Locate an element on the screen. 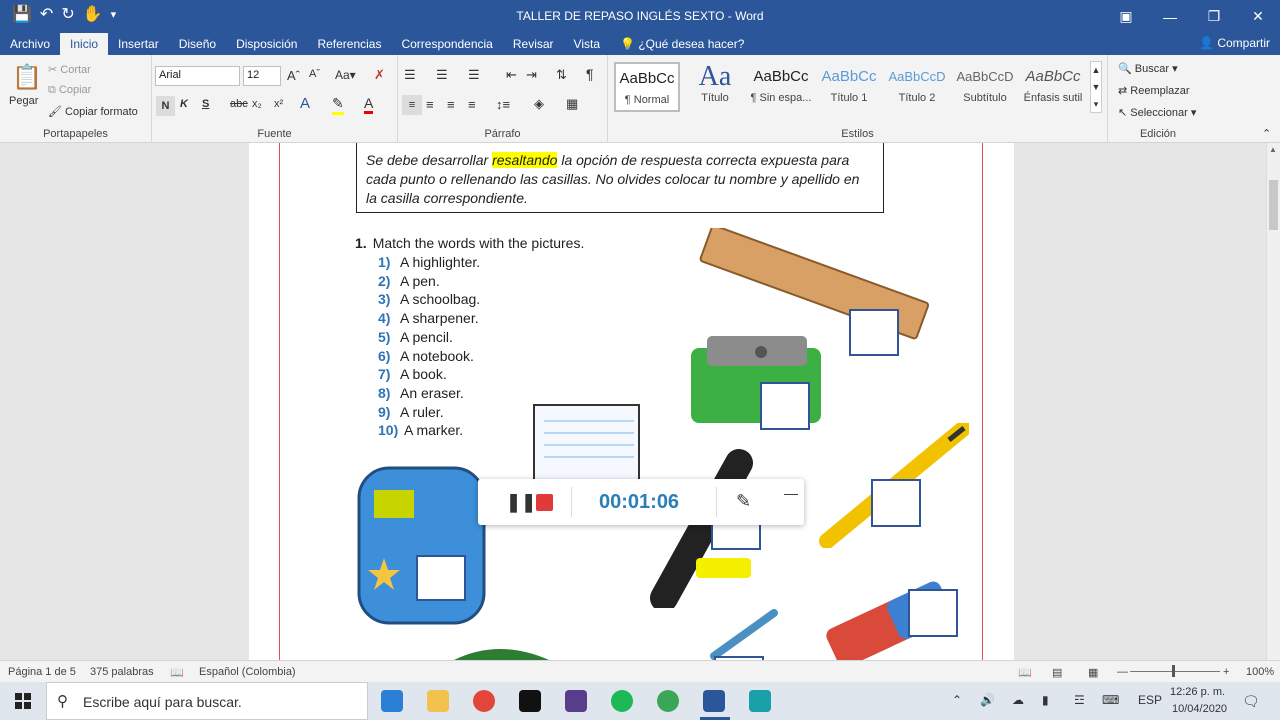  text-effects-icon: A is located at coordinates (305, 103).